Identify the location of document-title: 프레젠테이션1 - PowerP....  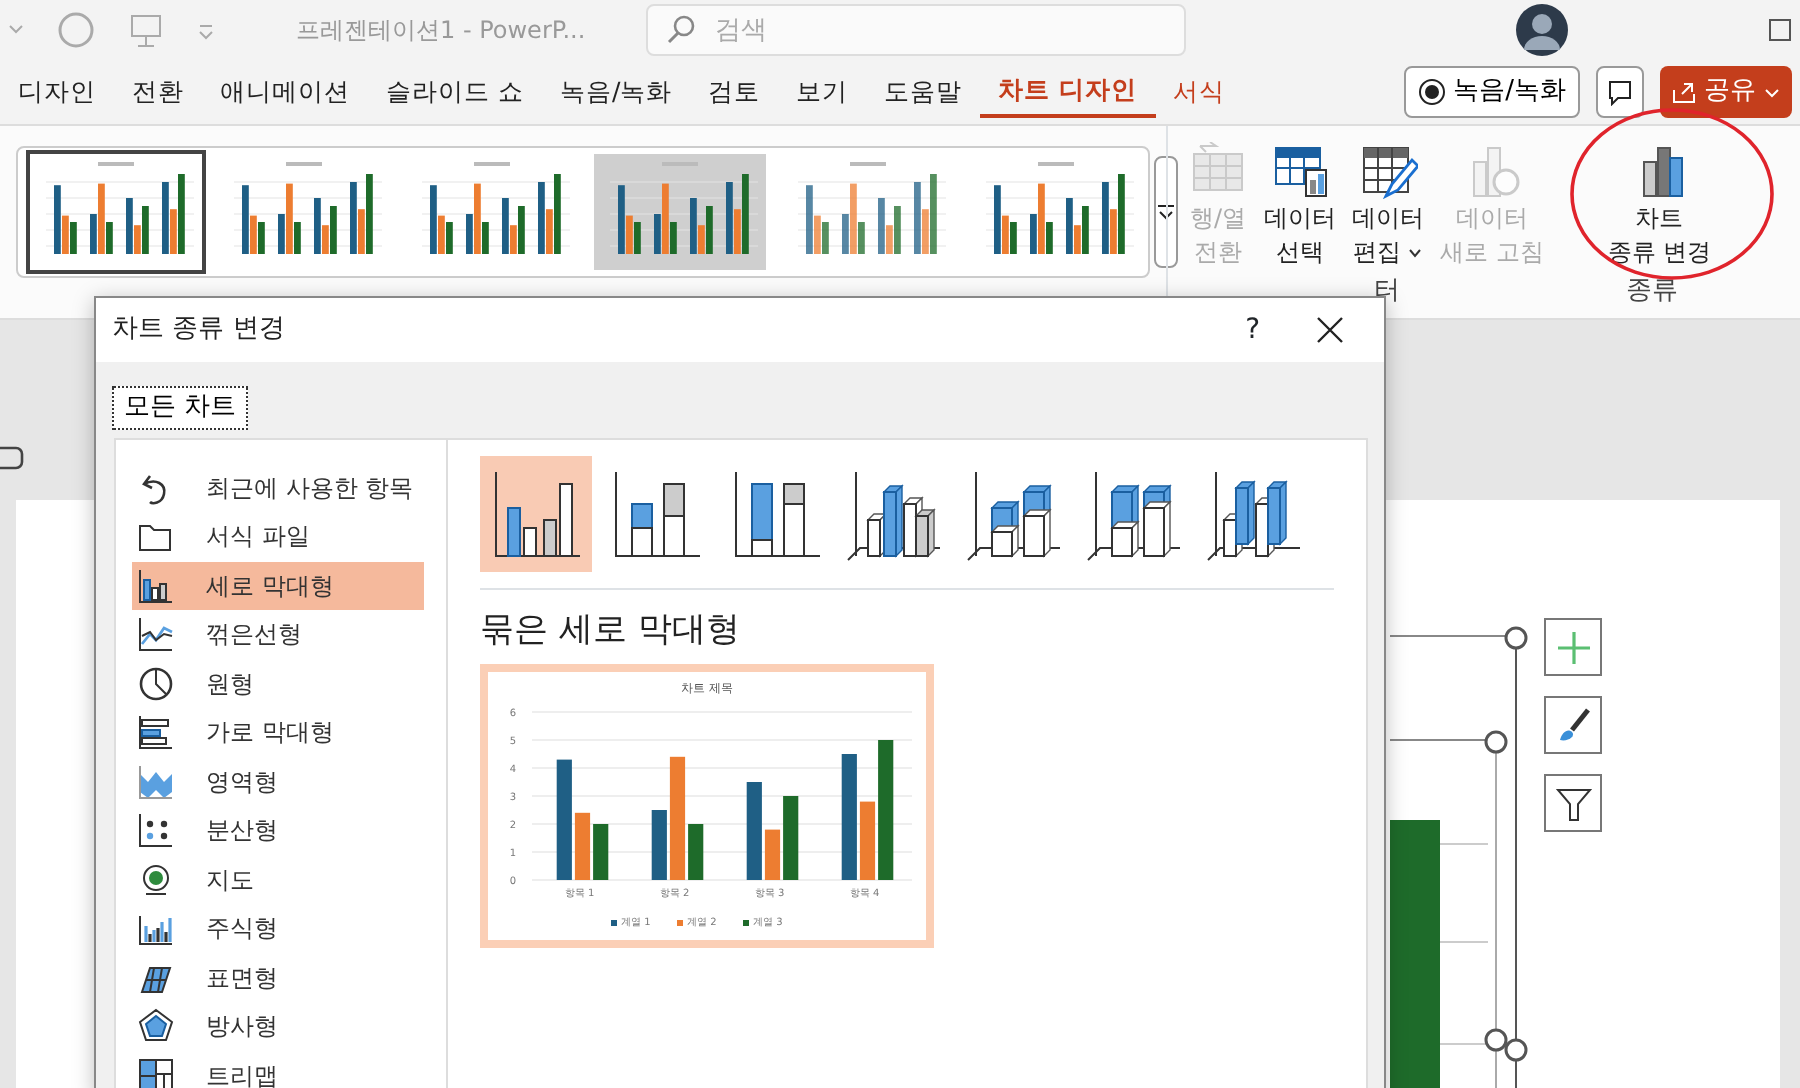
(441, 31).